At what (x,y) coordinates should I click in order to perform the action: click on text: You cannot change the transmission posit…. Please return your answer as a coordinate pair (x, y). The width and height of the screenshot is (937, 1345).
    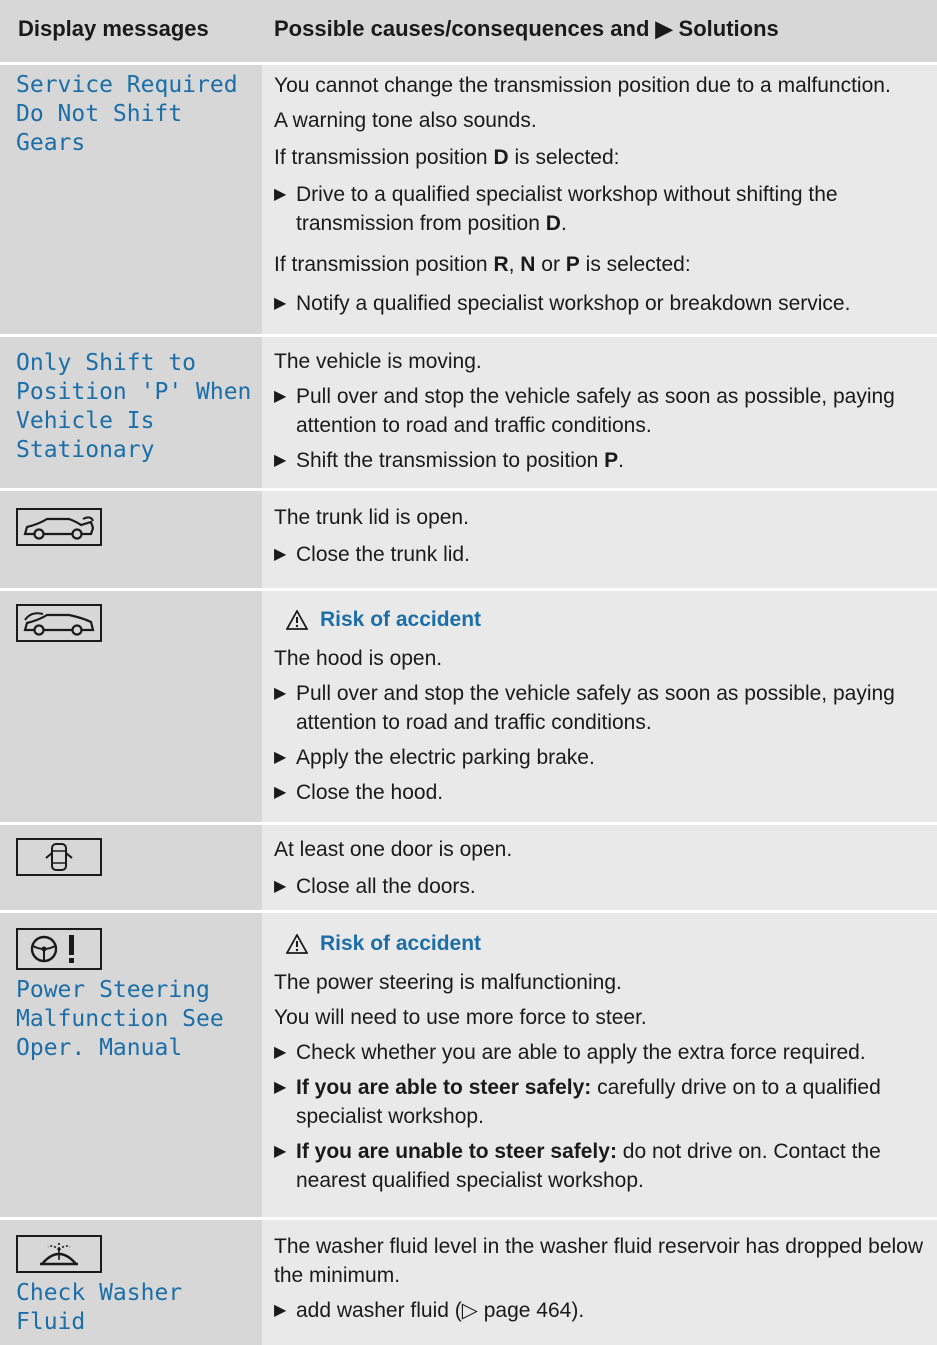
    Looking at the image, I should click on (582, 85).